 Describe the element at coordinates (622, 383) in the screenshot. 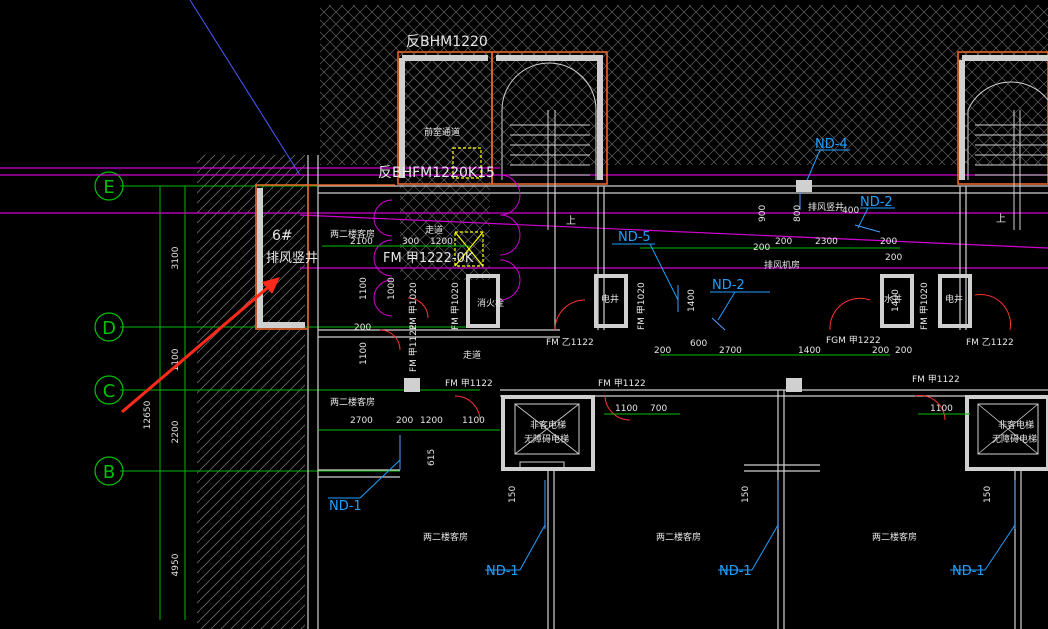

I see `label-fm-jia-b: FM 甲1122` at that location.